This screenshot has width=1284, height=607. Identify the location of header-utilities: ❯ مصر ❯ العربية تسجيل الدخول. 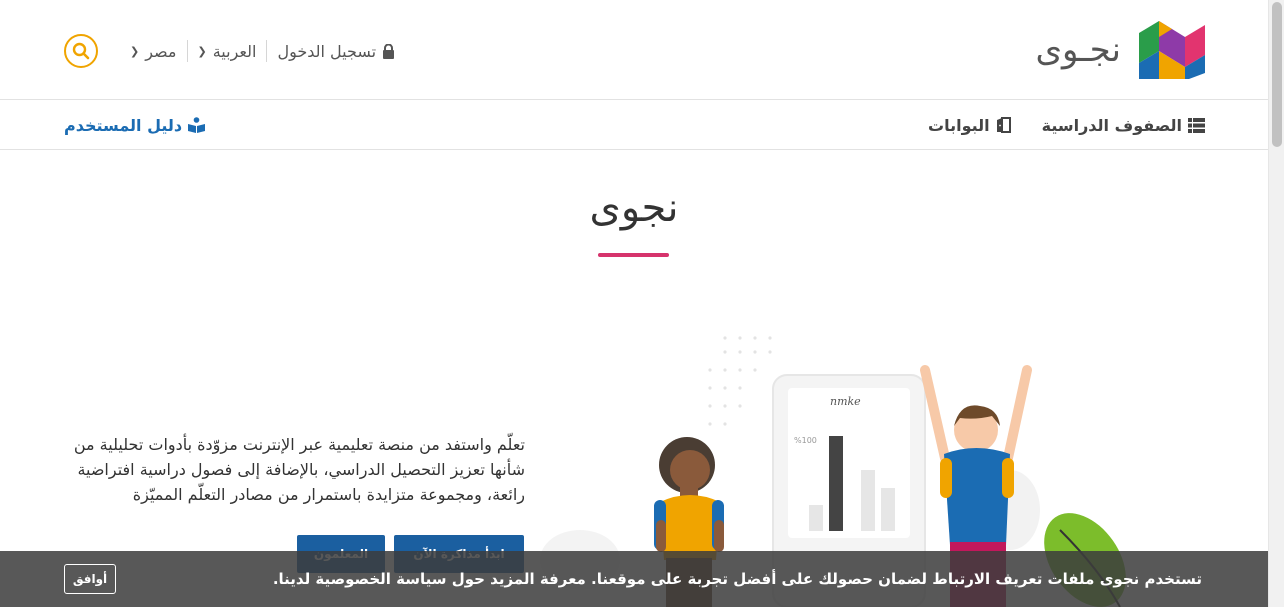
(234, 51).